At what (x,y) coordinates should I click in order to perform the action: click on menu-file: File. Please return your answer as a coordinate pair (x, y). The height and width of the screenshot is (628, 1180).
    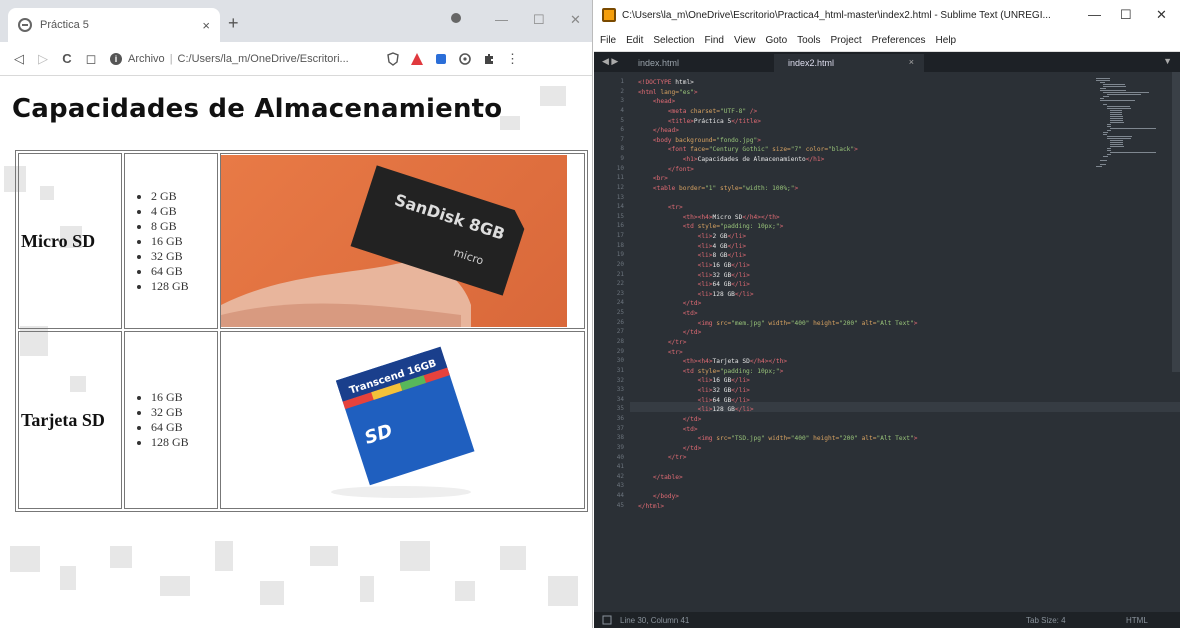
    Looking at the image, I should click on (608, 40).